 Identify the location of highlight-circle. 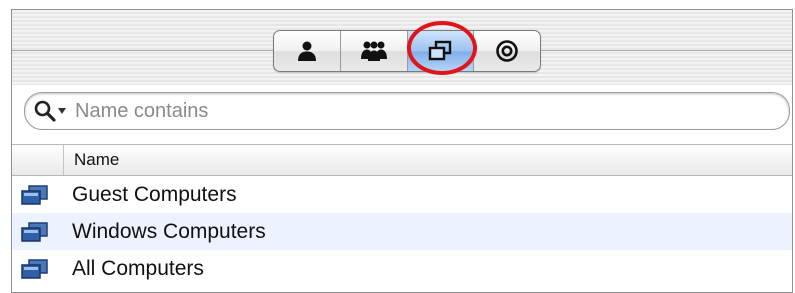
(442, 48).